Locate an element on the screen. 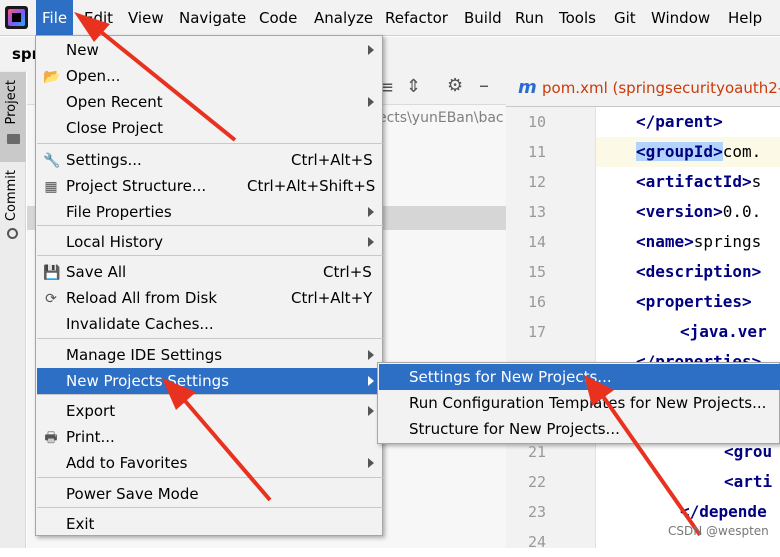 The width and height of the screenshot is (780, 557). code-line: </depende is located at coordinates (723, 512).